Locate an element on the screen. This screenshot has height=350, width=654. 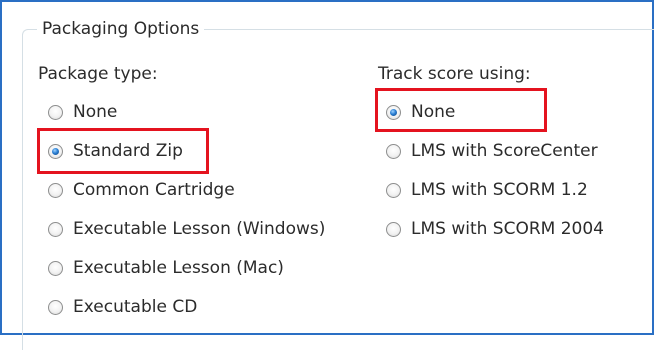
track-none-highlight-box is located at coordinates (461, 110).